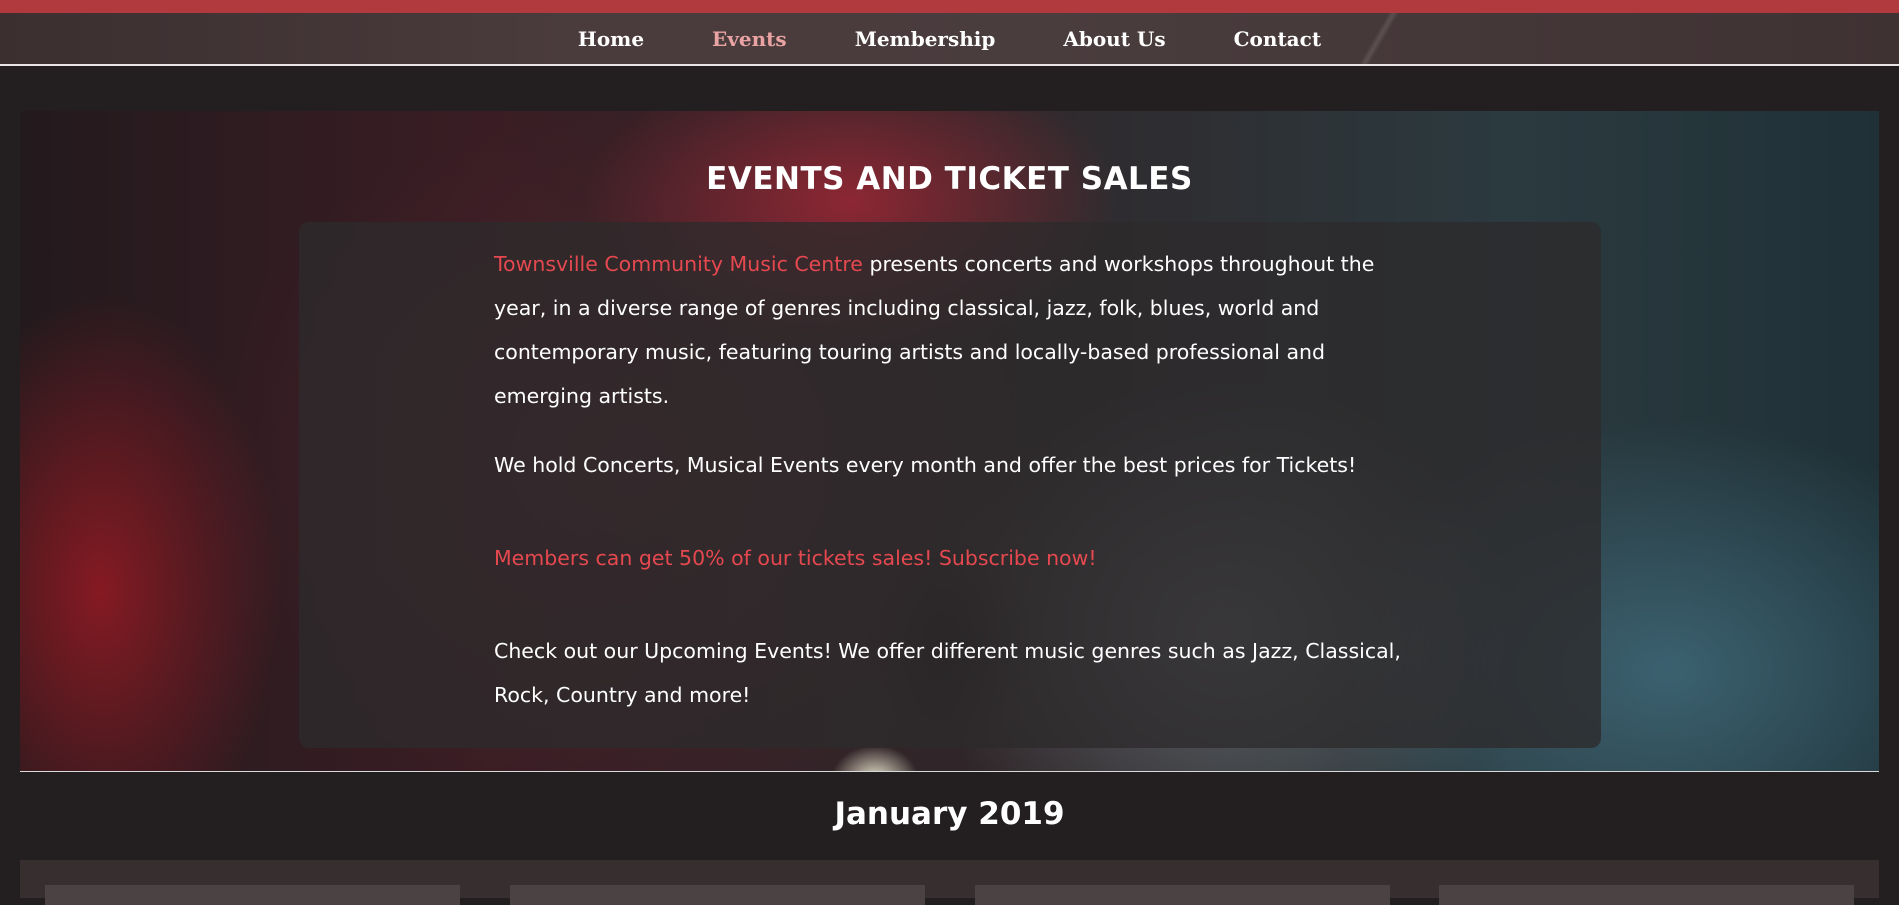  I want to click on top-accent-bar, so click(949, 6).